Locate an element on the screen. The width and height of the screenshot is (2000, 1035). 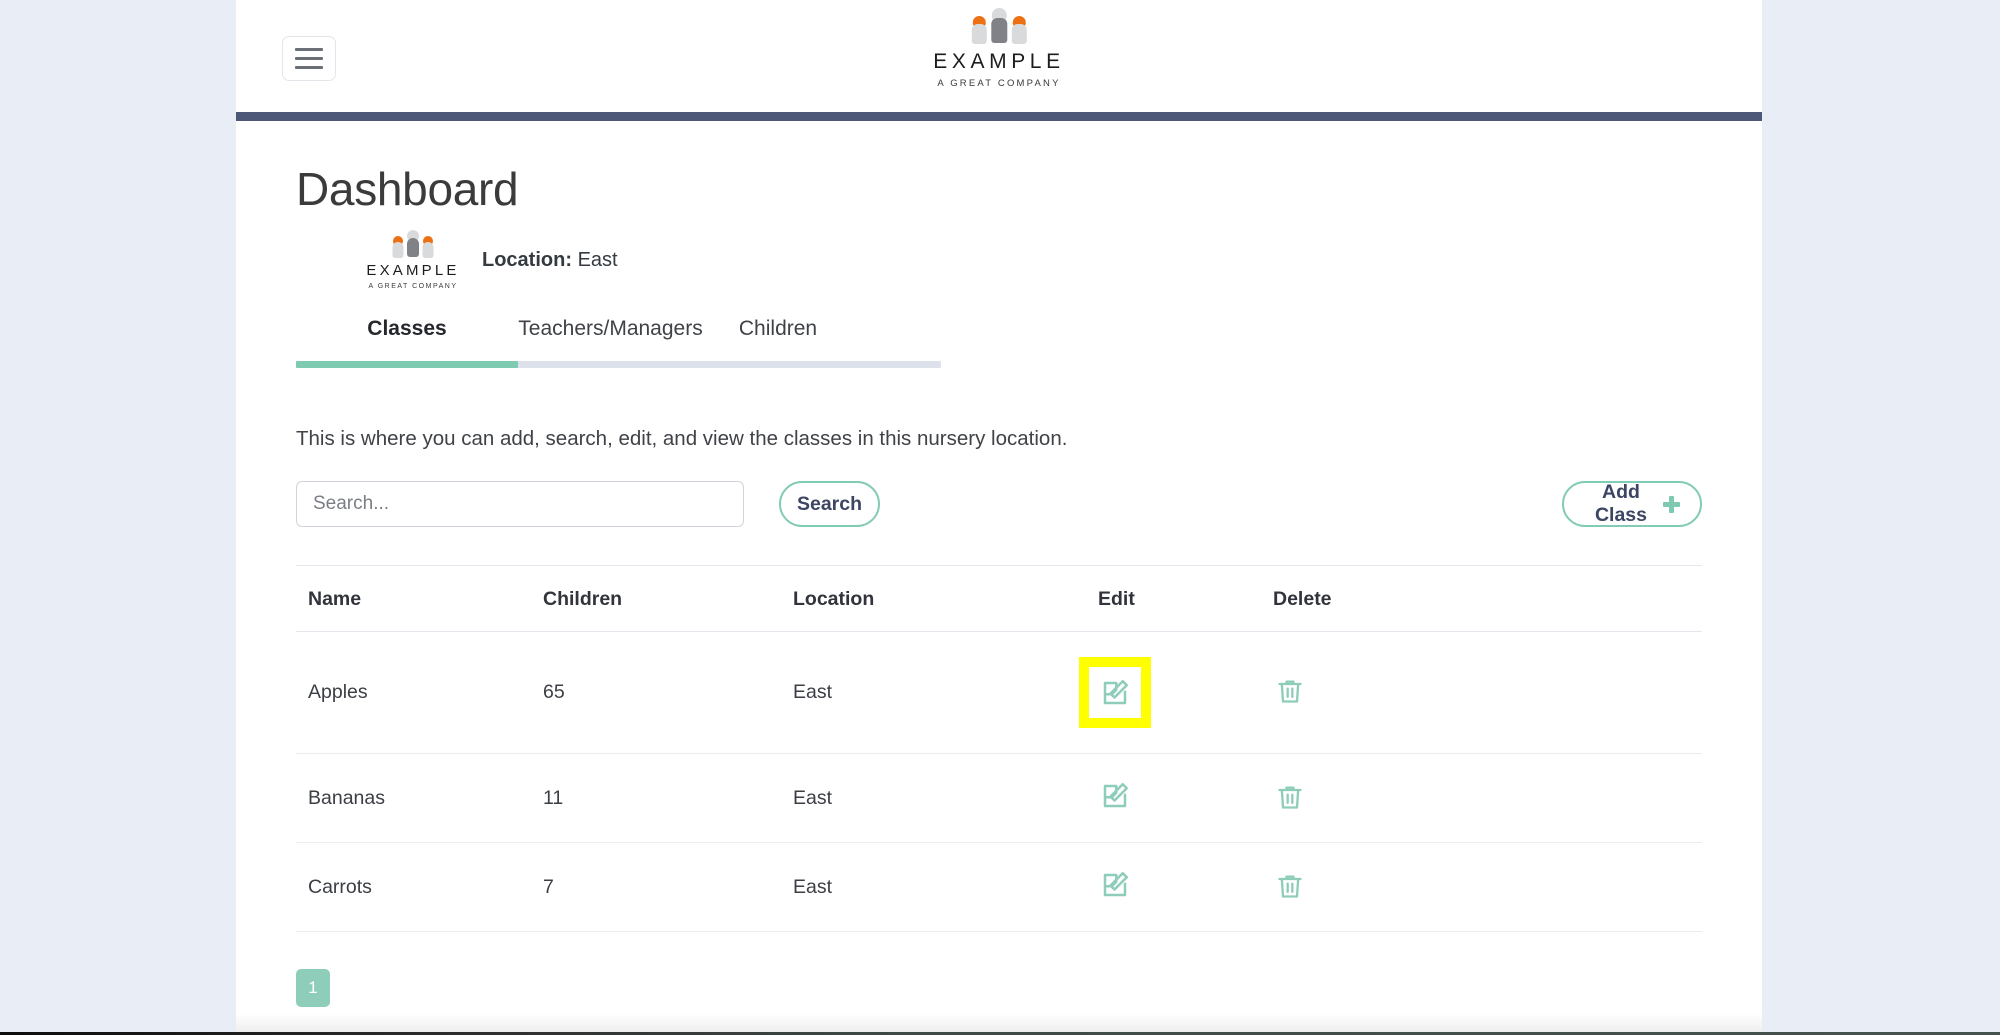
hamburger-menu-icon is located at coordinates (309, 58).